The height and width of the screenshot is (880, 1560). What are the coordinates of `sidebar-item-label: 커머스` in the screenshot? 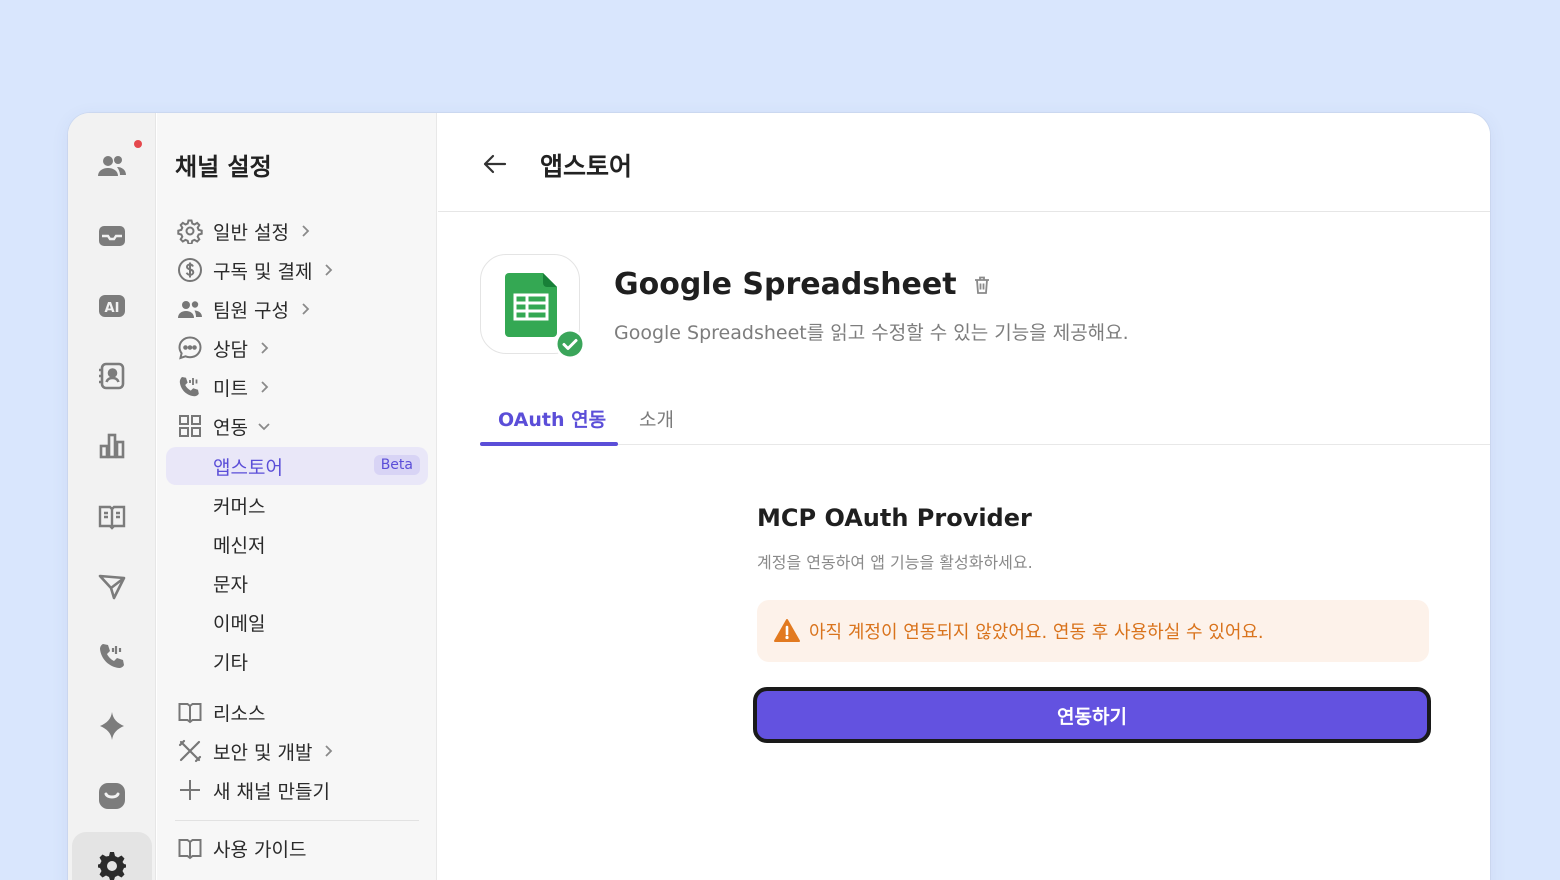 It's located at (239, 506).